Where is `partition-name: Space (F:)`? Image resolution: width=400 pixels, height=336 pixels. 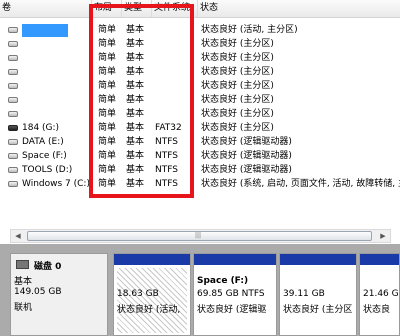
partition-name: Space (F:) is located at coordinates (223, 281).